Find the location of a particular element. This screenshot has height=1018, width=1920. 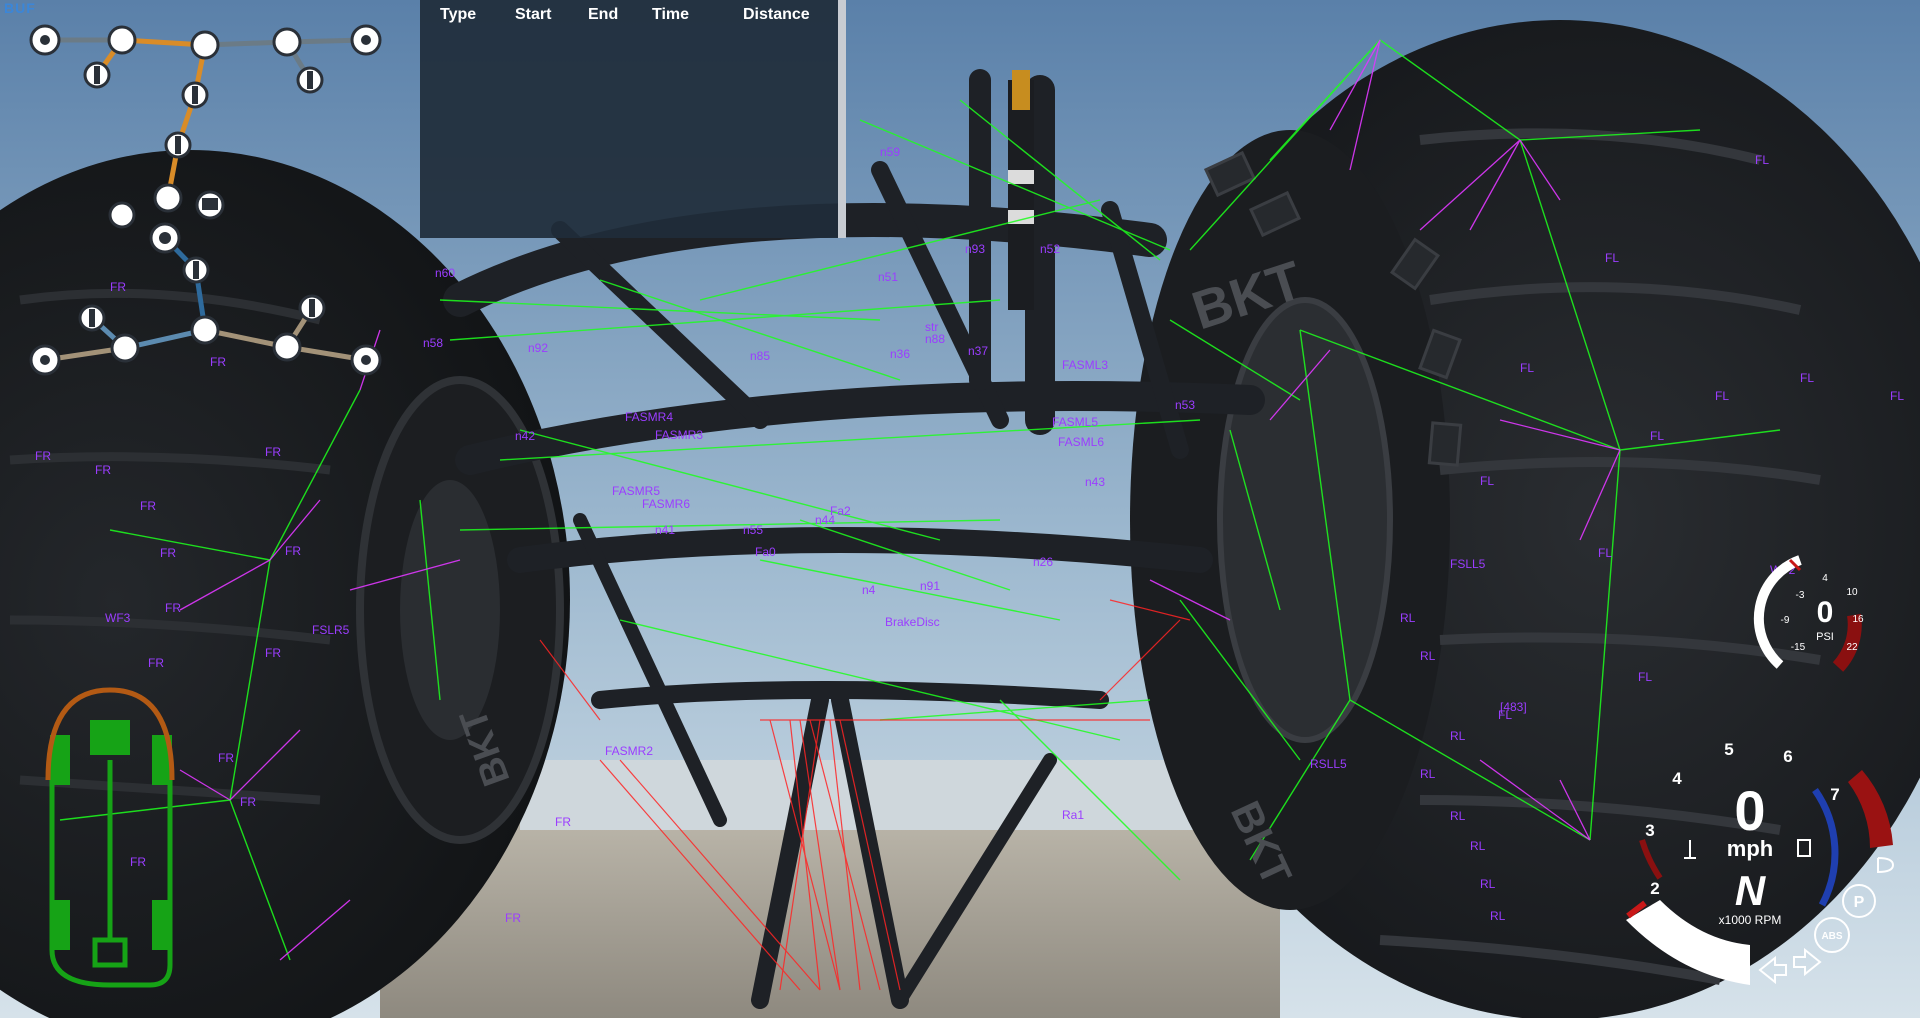

label-node-483: [483] is located at coordinates (1513, 707).